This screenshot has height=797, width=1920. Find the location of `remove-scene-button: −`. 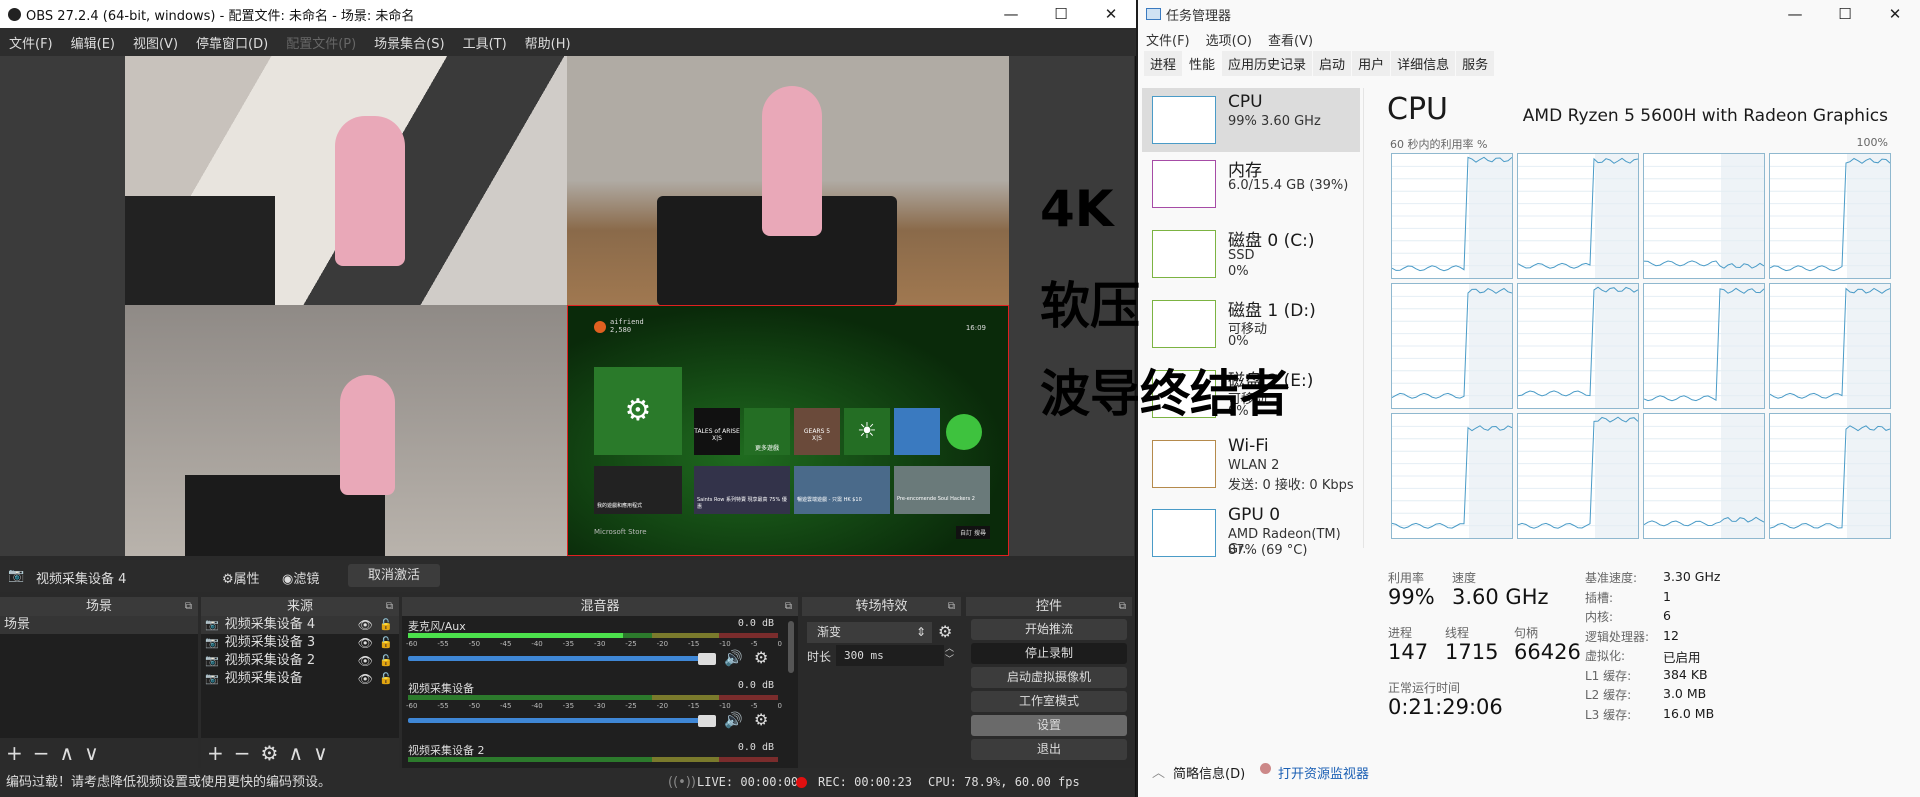

remove-scene-button: − is located at coordinates (41, 753).